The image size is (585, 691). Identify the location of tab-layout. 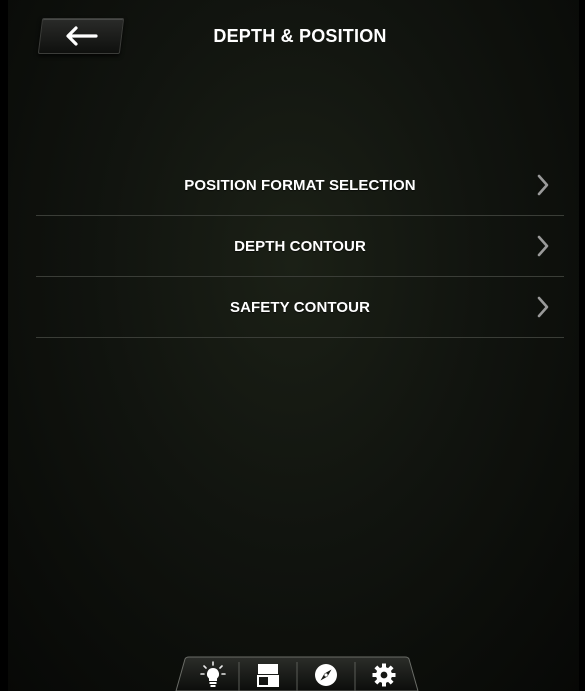
(268, 675).